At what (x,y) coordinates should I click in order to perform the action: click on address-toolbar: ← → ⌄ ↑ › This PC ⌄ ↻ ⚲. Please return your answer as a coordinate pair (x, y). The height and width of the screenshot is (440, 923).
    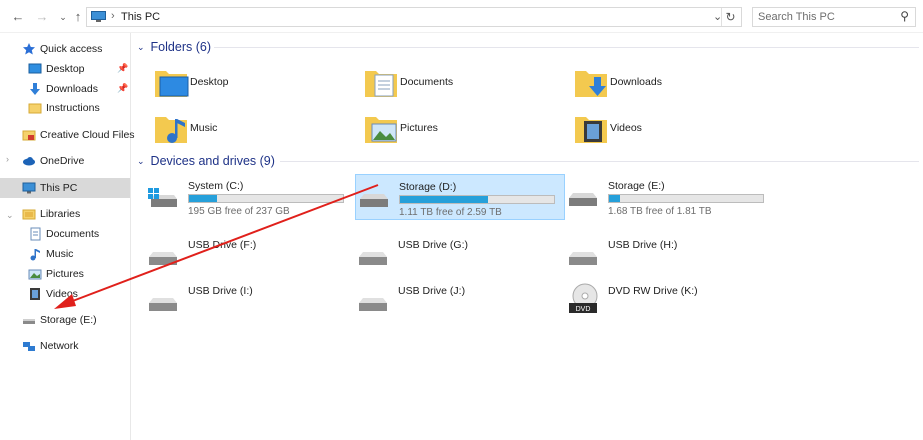
    Looking at the image, I should click on (461, 16).